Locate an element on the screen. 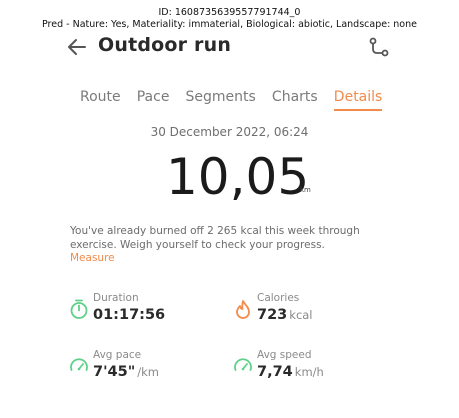  tab-segments: Segments is located at coordinates (221, 97).